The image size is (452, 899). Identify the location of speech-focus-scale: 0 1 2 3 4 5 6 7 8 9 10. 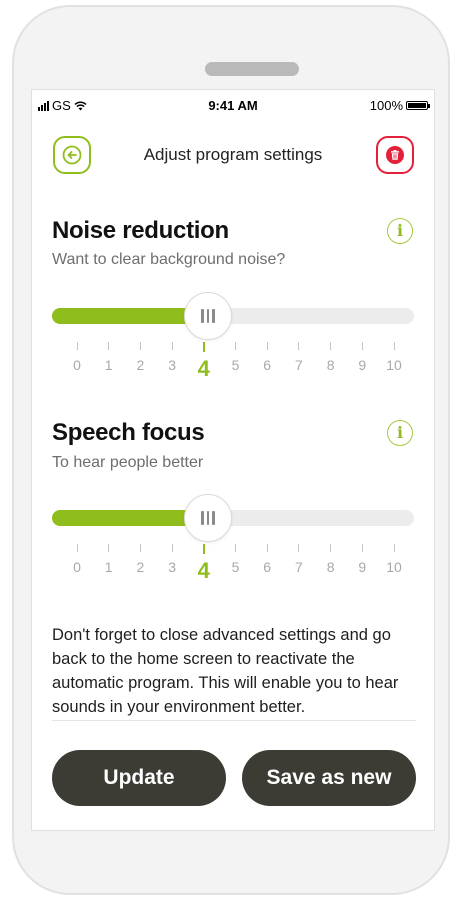
(233, 569).